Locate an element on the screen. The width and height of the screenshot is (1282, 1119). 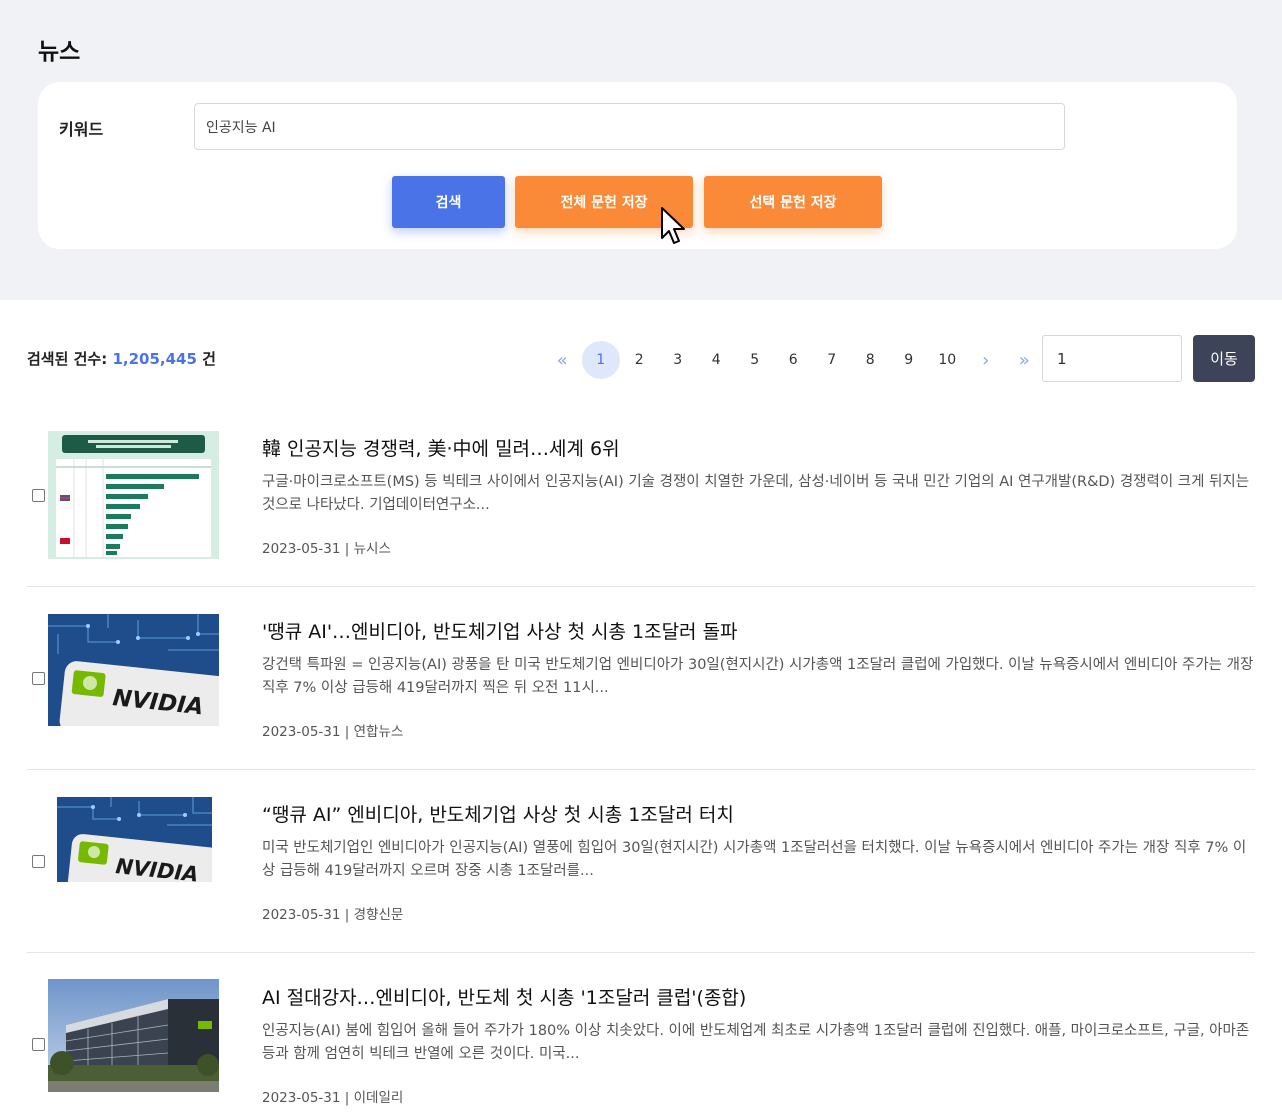
mouse-pointer-icon is located at coordinates (673, 225).